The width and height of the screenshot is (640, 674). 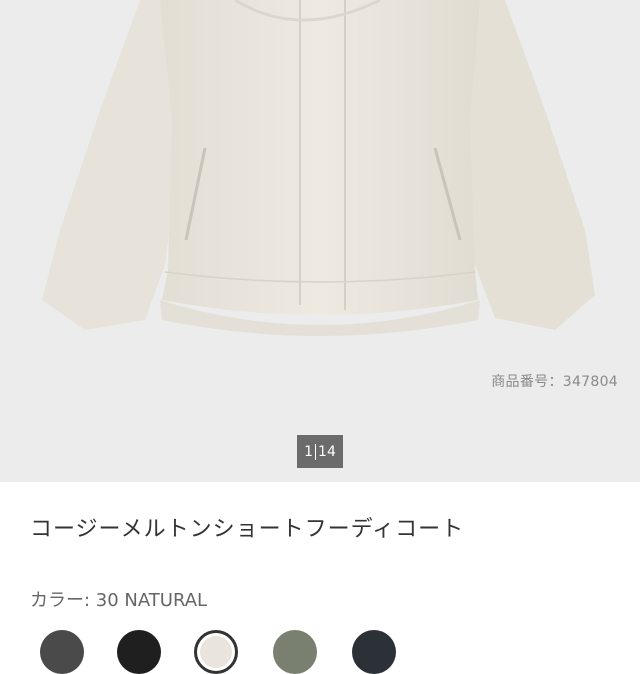 I want to click on swatch-natural, so click(x=216, y=652).